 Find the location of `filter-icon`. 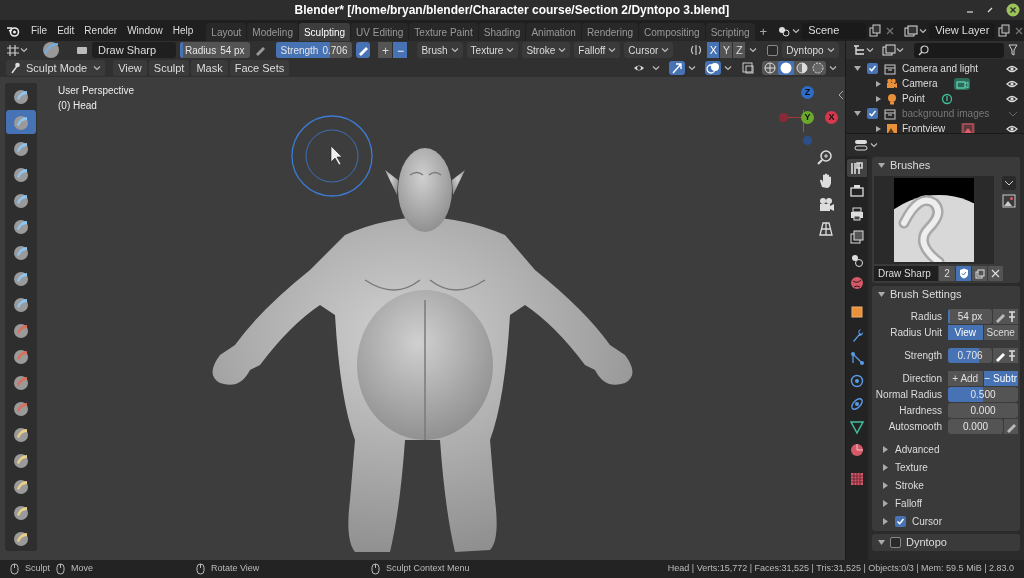

filter-icon is located at coordinates (1013, 50).